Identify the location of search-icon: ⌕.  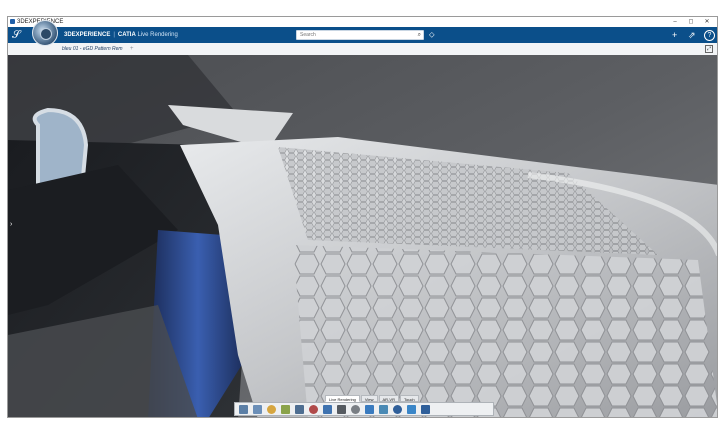
(419, 35).